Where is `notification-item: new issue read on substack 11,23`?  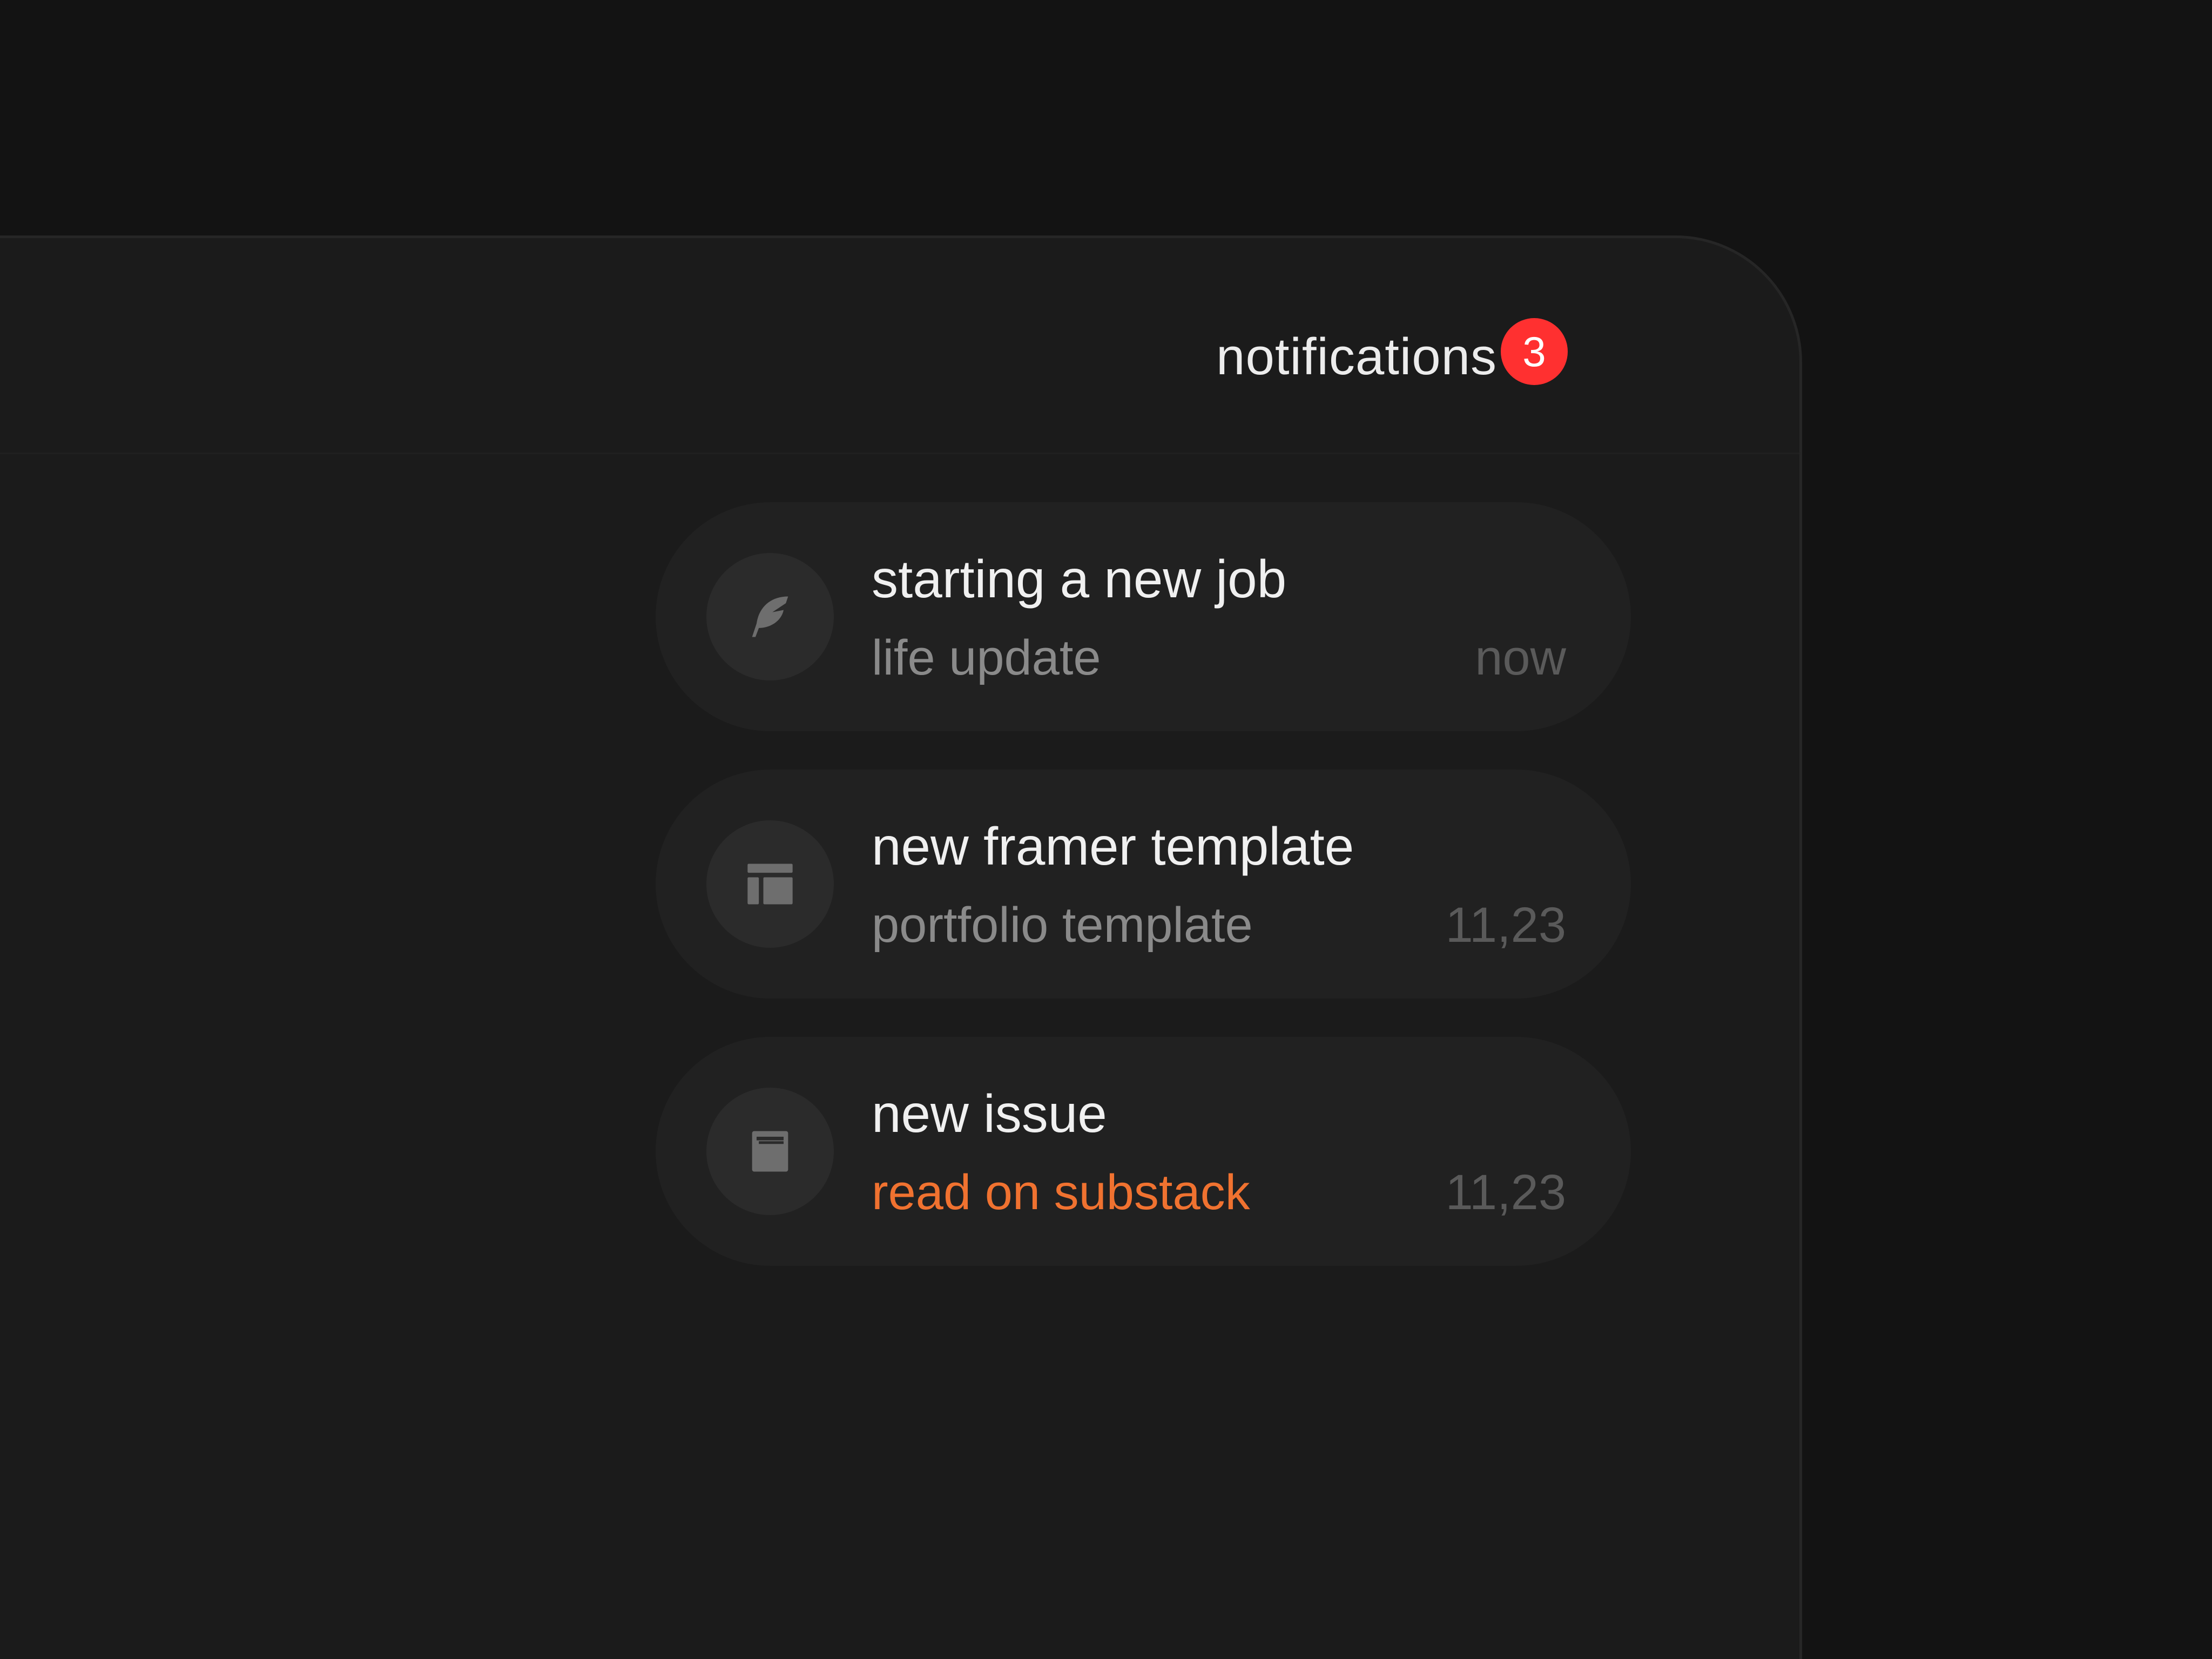
notification-item: new issue read on substack 11,23 is located at coordinates (1143, 1151).